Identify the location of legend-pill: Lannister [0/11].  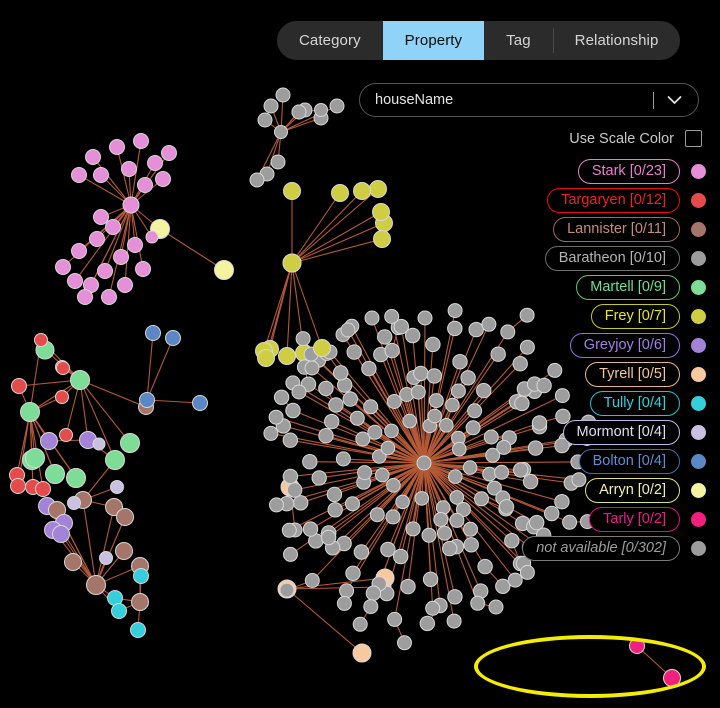
(616, 229).